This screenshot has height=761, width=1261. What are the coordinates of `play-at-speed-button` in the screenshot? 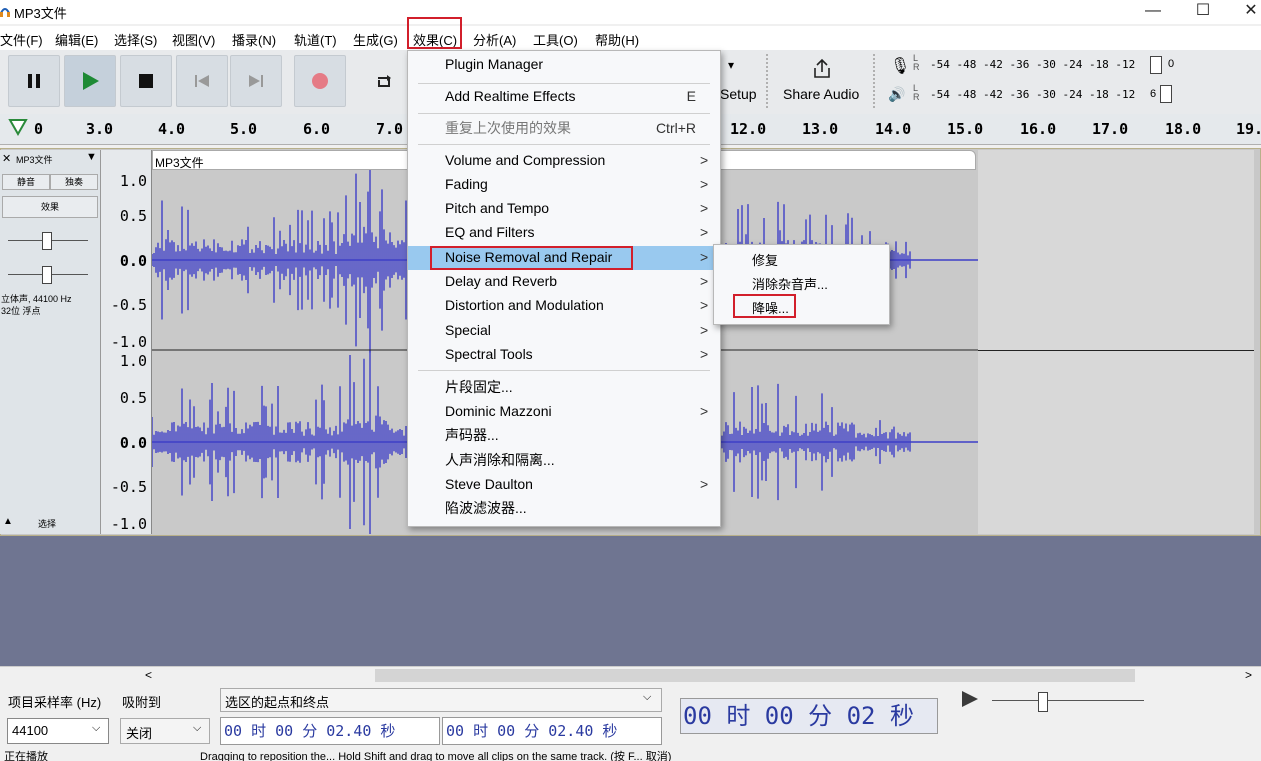 It's located at (972, 701).